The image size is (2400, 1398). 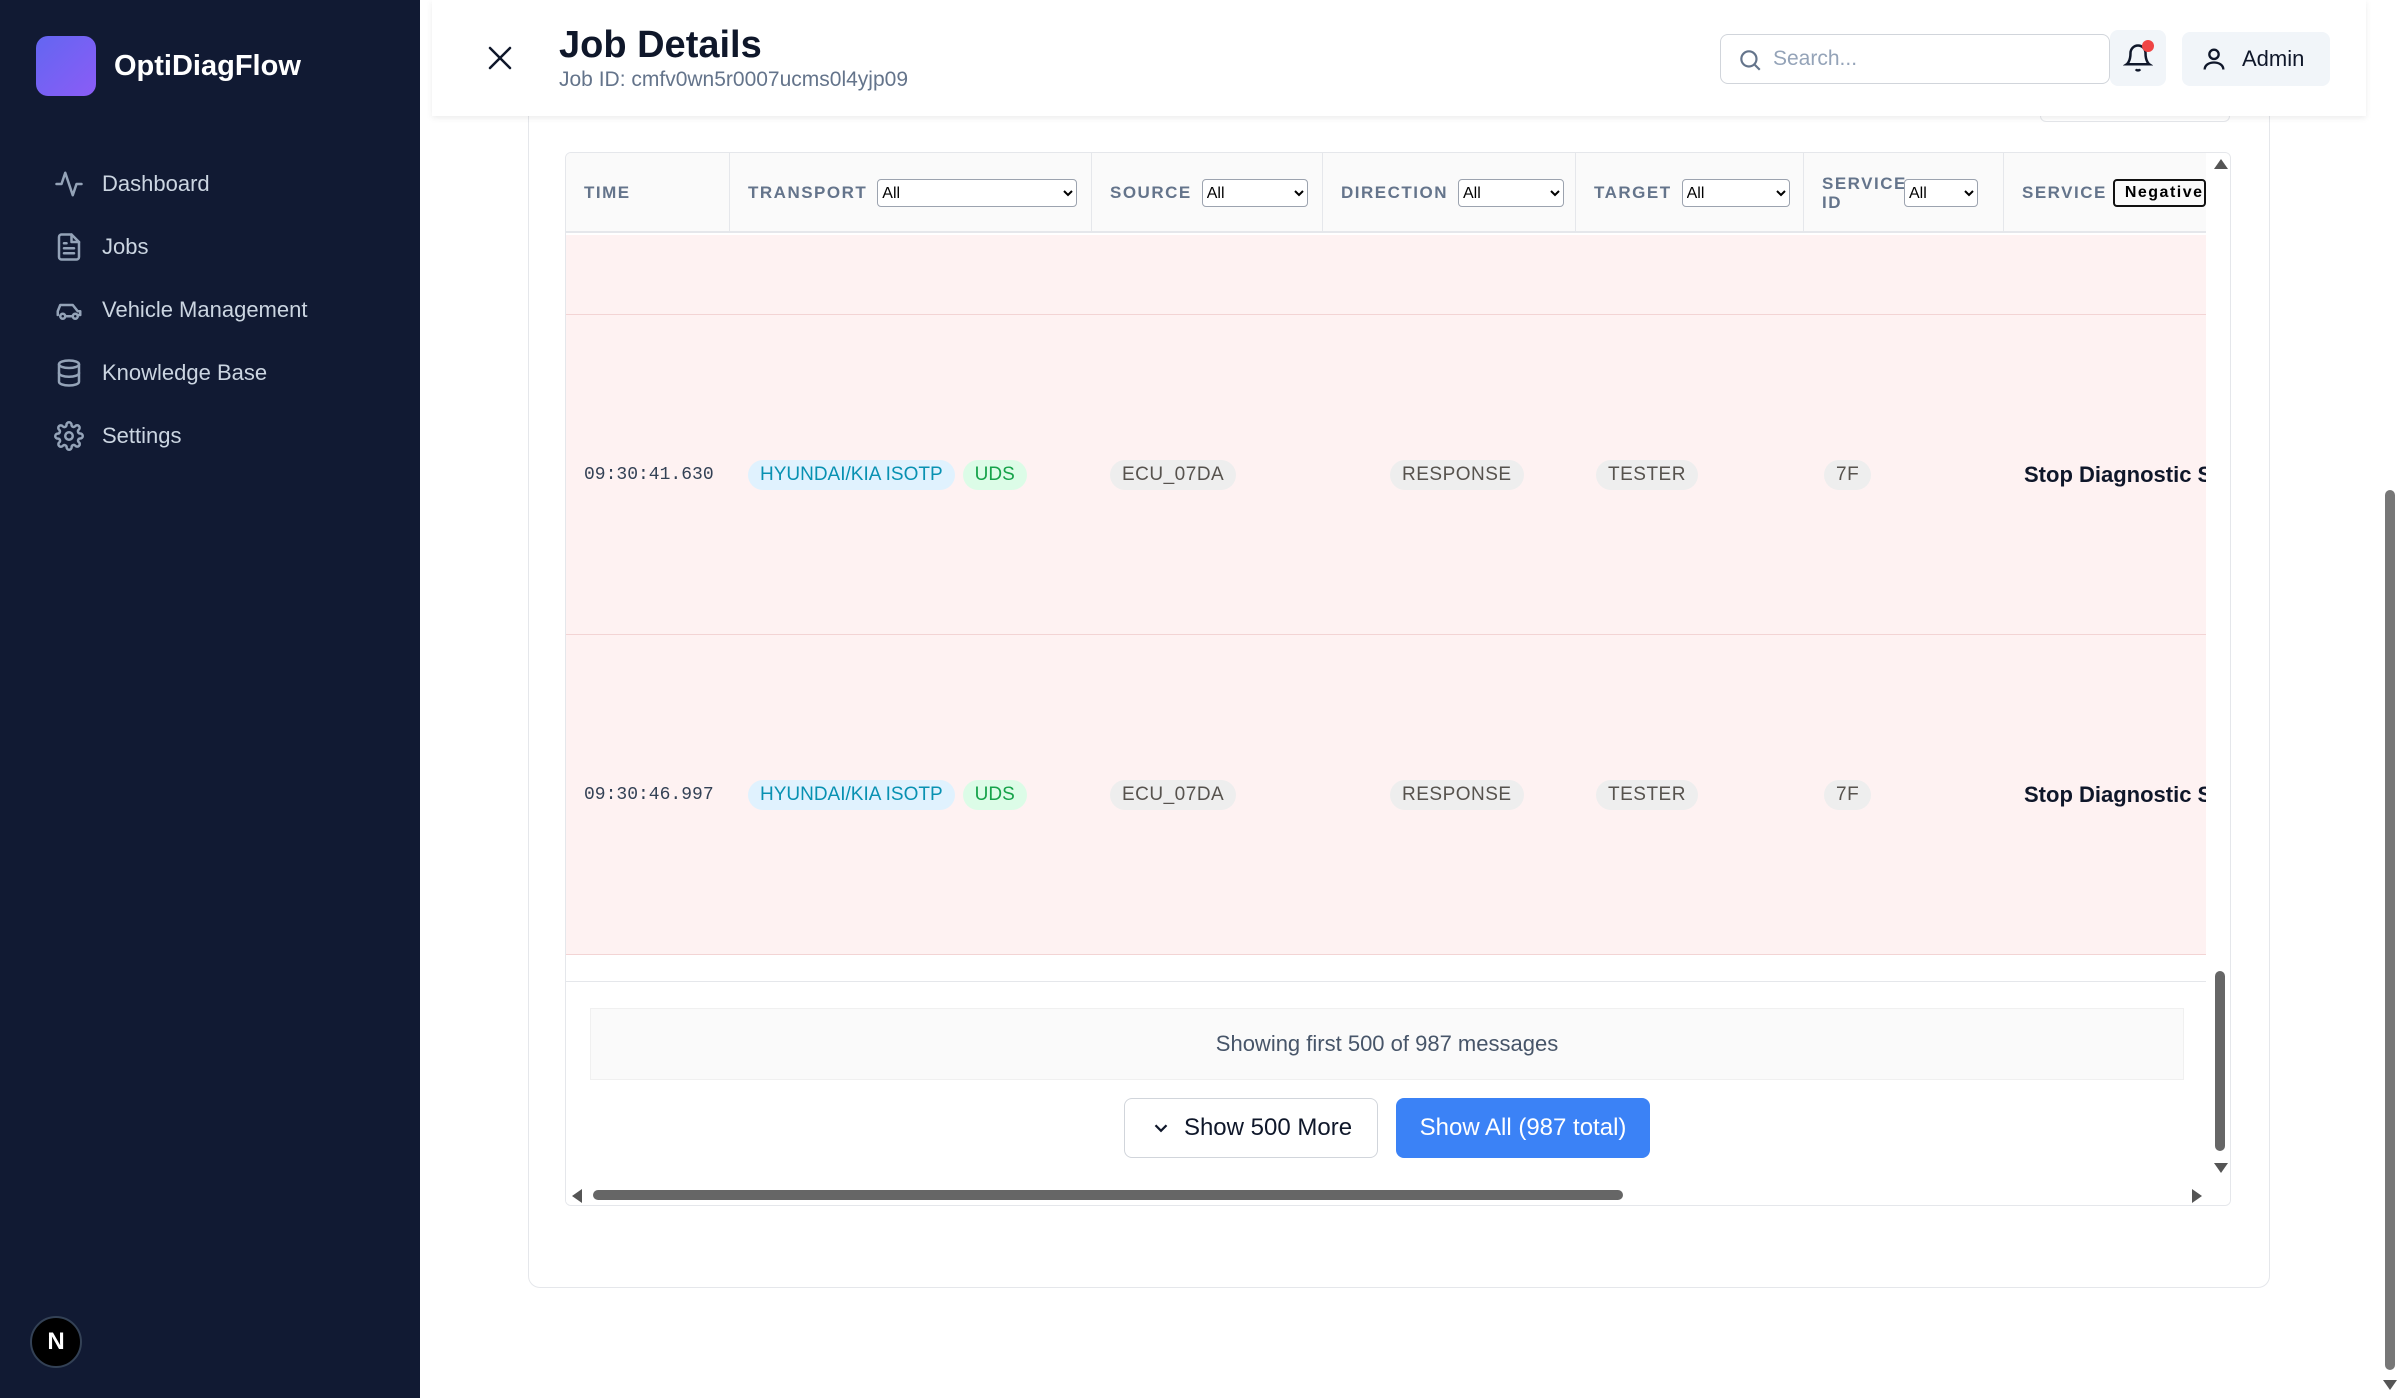 I want to click on user-menu-button: Admin, so click(x=2256, y=59).